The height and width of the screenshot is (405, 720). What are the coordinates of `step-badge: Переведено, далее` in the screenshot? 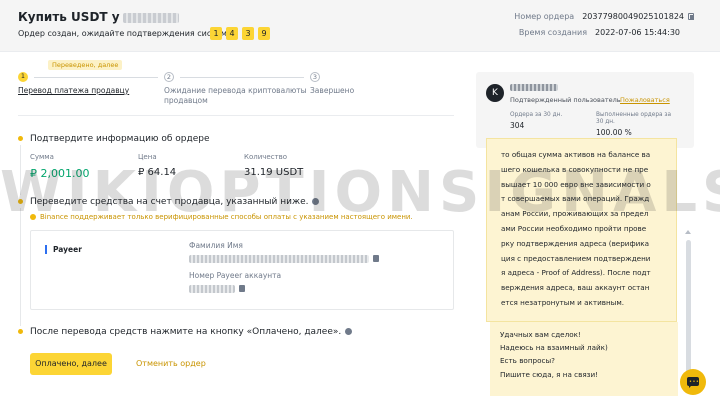 It's located at (85, 65).